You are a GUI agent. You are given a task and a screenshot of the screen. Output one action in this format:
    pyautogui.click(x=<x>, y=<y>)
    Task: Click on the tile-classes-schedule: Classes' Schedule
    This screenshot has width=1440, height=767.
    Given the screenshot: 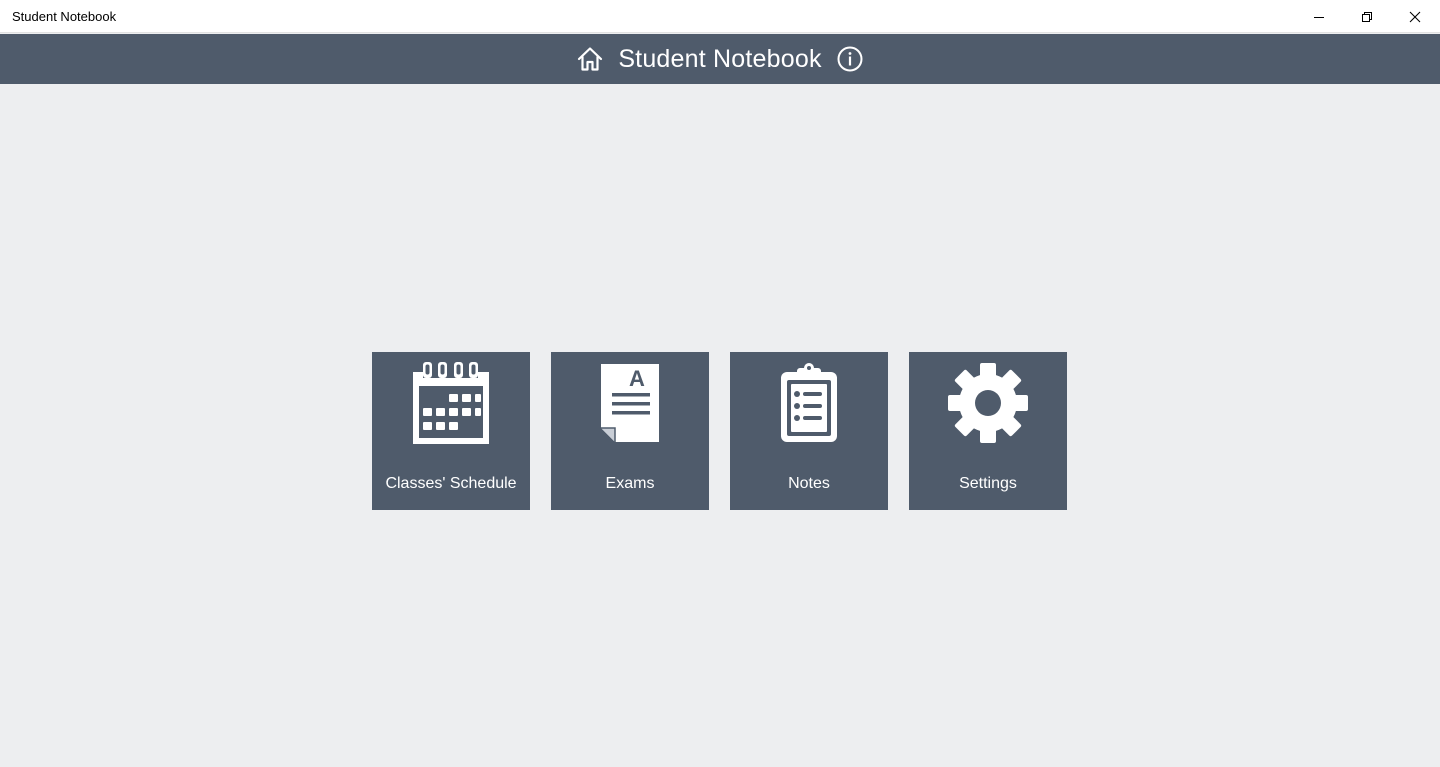 What is the action you would take?
    pyautogui.click(x=451, y=431)
    